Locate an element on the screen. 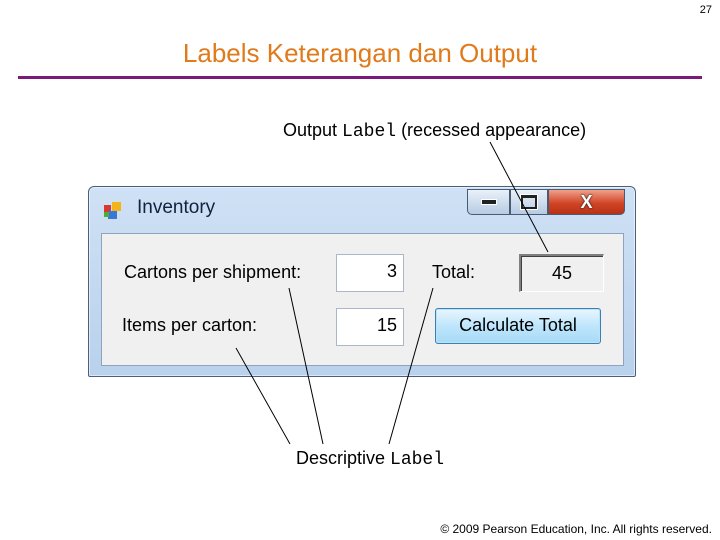 The height and width of the screenshot is (540, 720). close-button: X is located at coordinates (586, 202).